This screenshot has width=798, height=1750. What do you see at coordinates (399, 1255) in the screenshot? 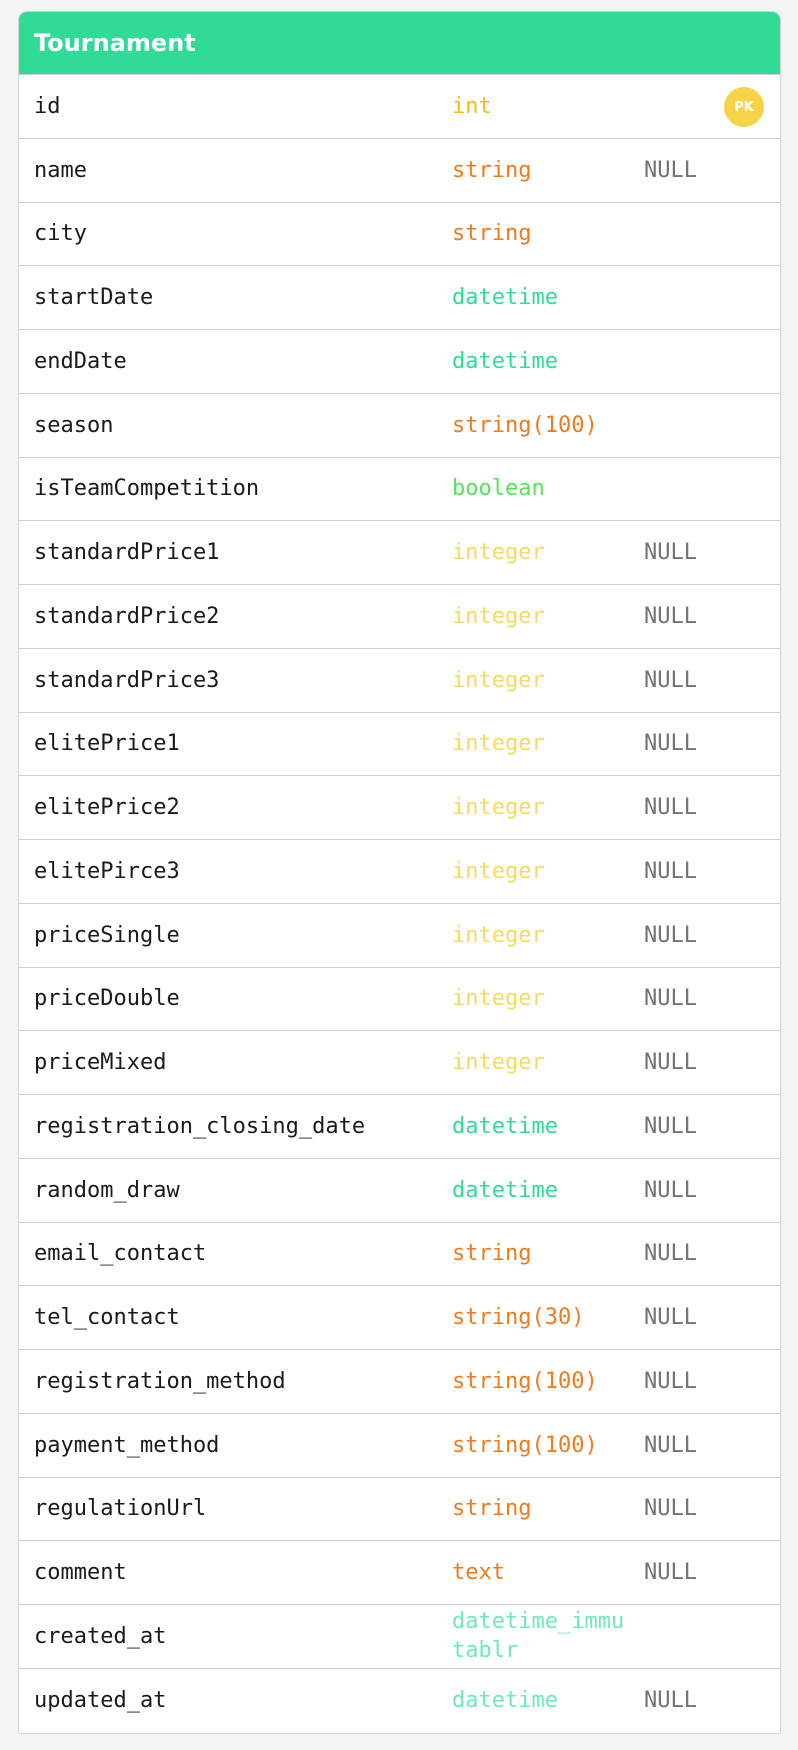
I see `field-row-email-contact: email_contact string NULL` at bounding box center [399, 1255].